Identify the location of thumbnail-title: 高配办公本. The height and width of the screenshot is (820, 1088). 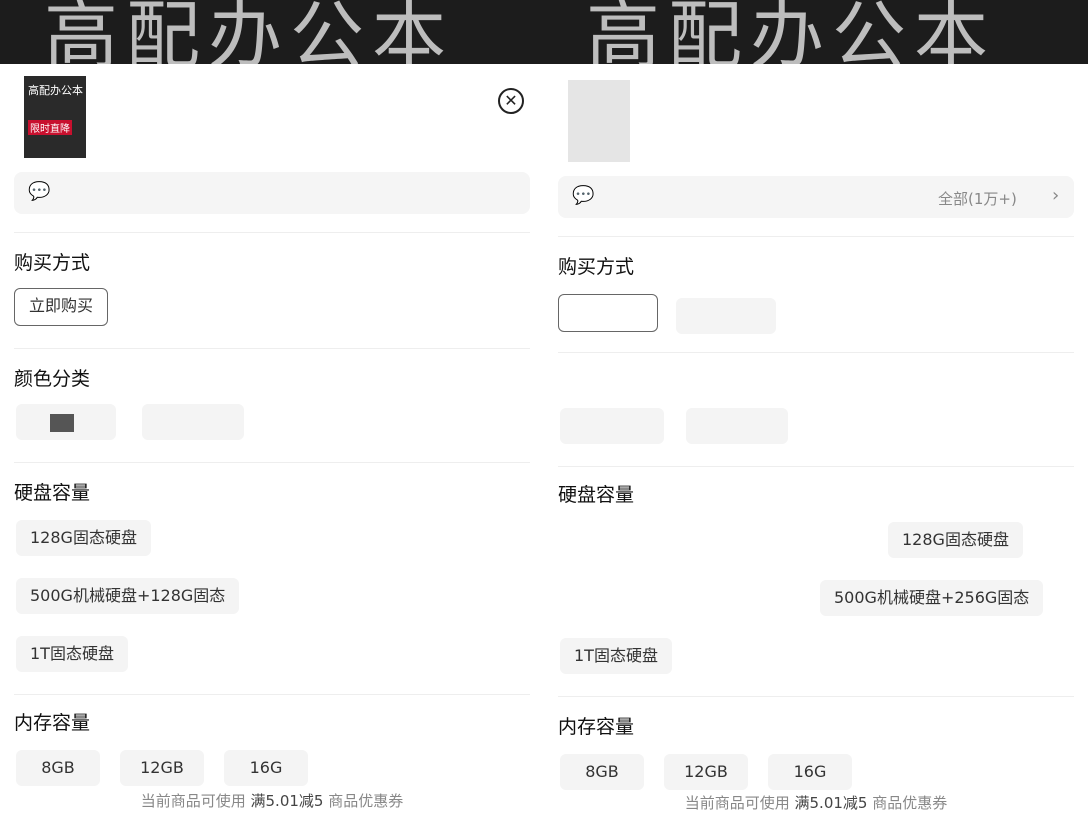
(55, 90).